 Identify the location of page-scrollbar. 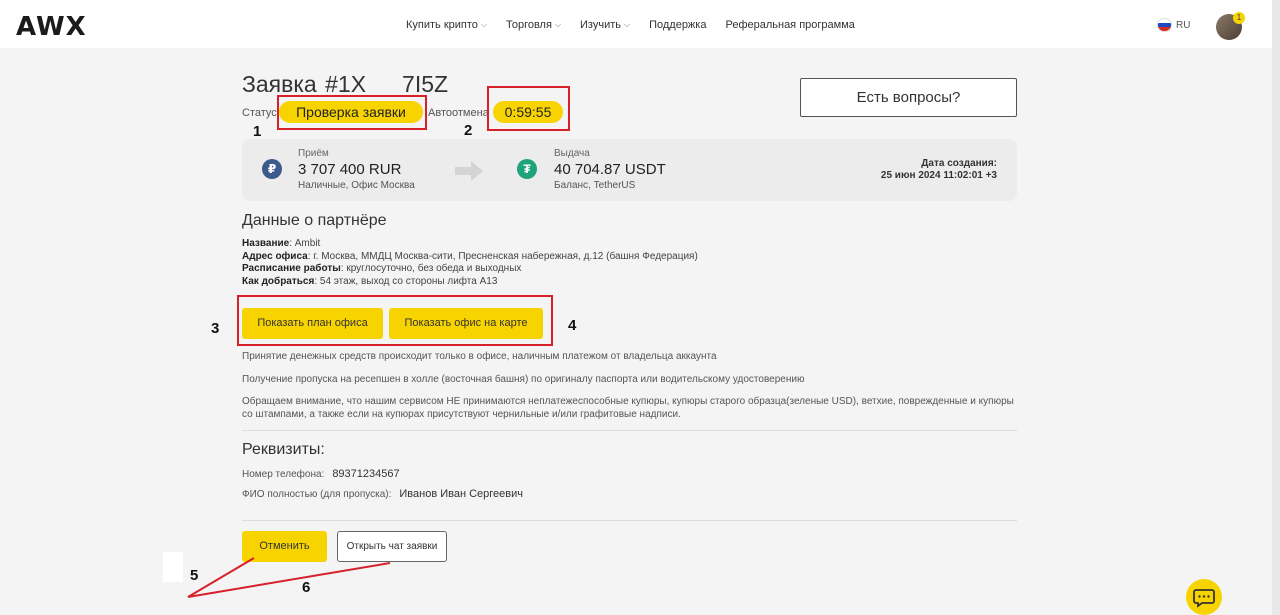
(1276, 307).